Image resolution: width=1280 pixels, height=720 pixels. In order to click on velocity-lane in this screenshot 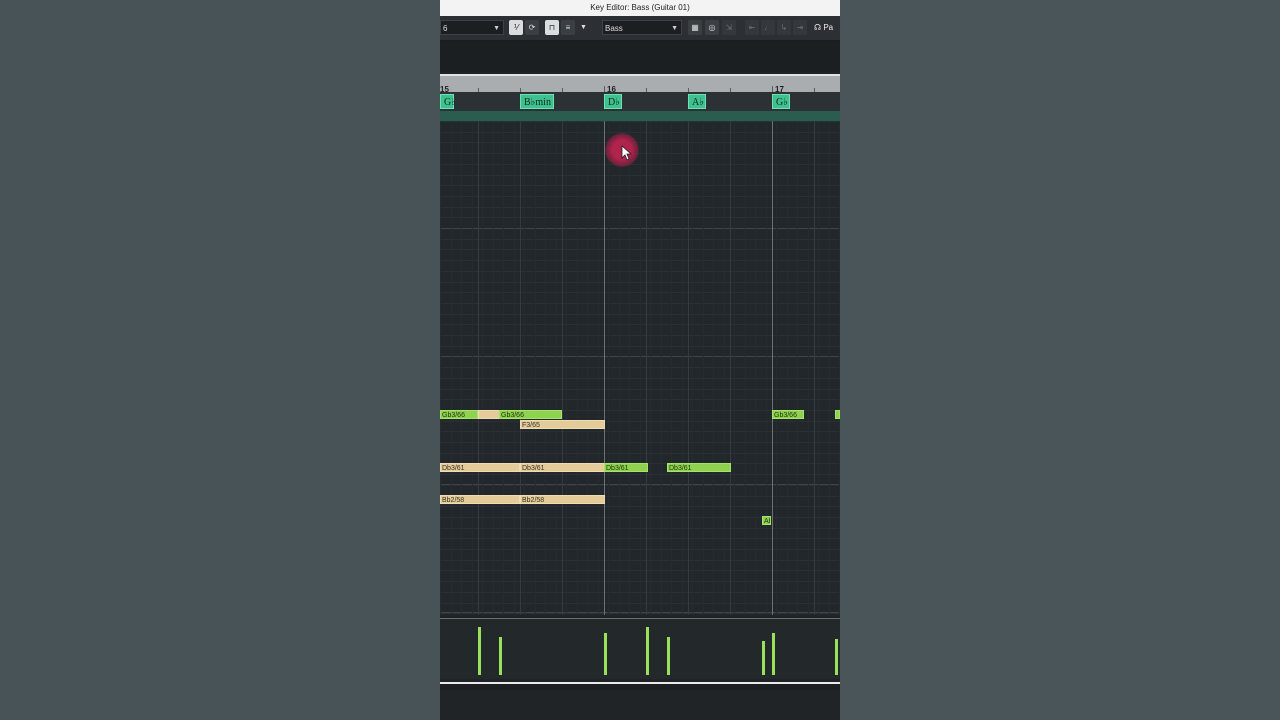, I will do `click(640, 648)`.